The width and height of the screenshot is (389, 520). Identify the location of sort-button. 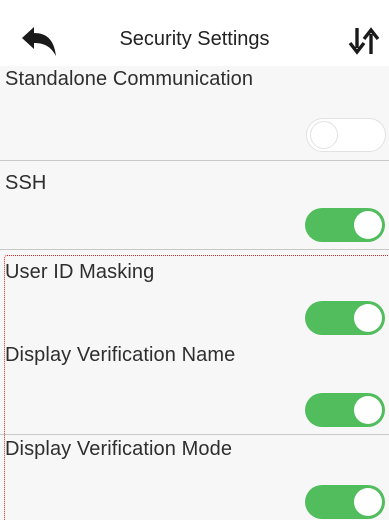
(364, 41).